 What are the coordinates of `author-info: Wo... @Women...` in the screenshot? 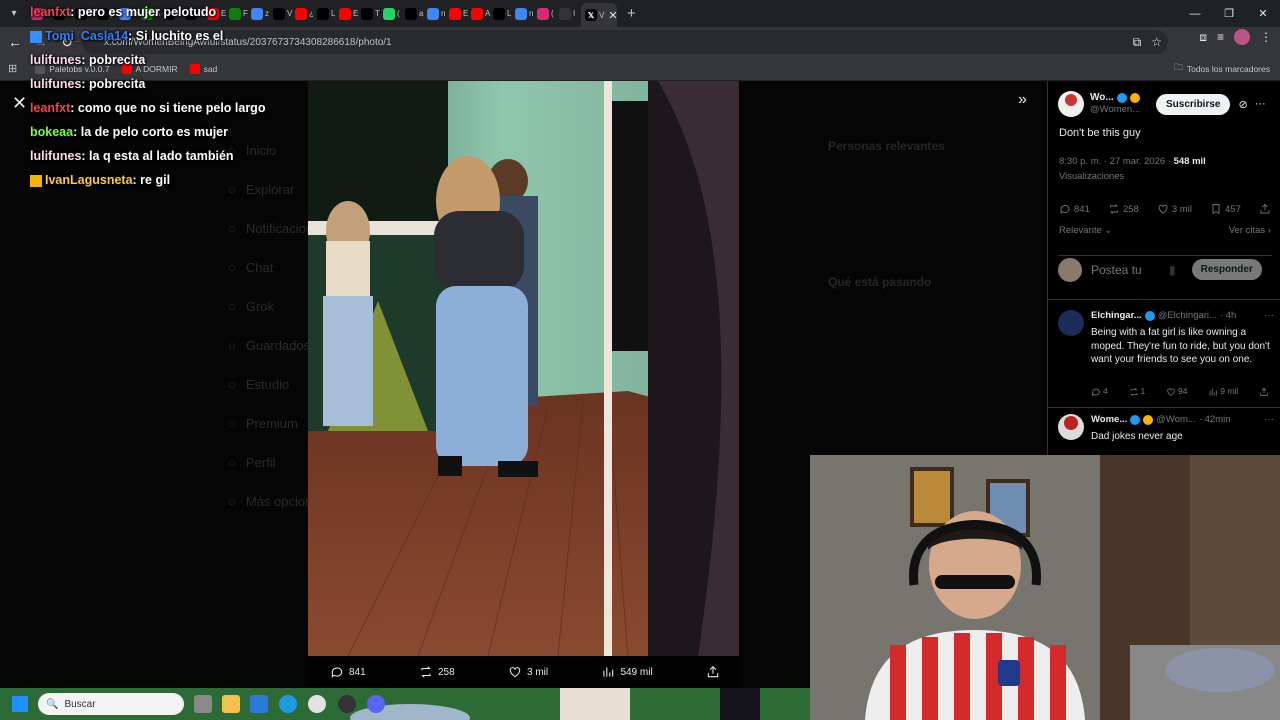 It's located at (1120, 104).